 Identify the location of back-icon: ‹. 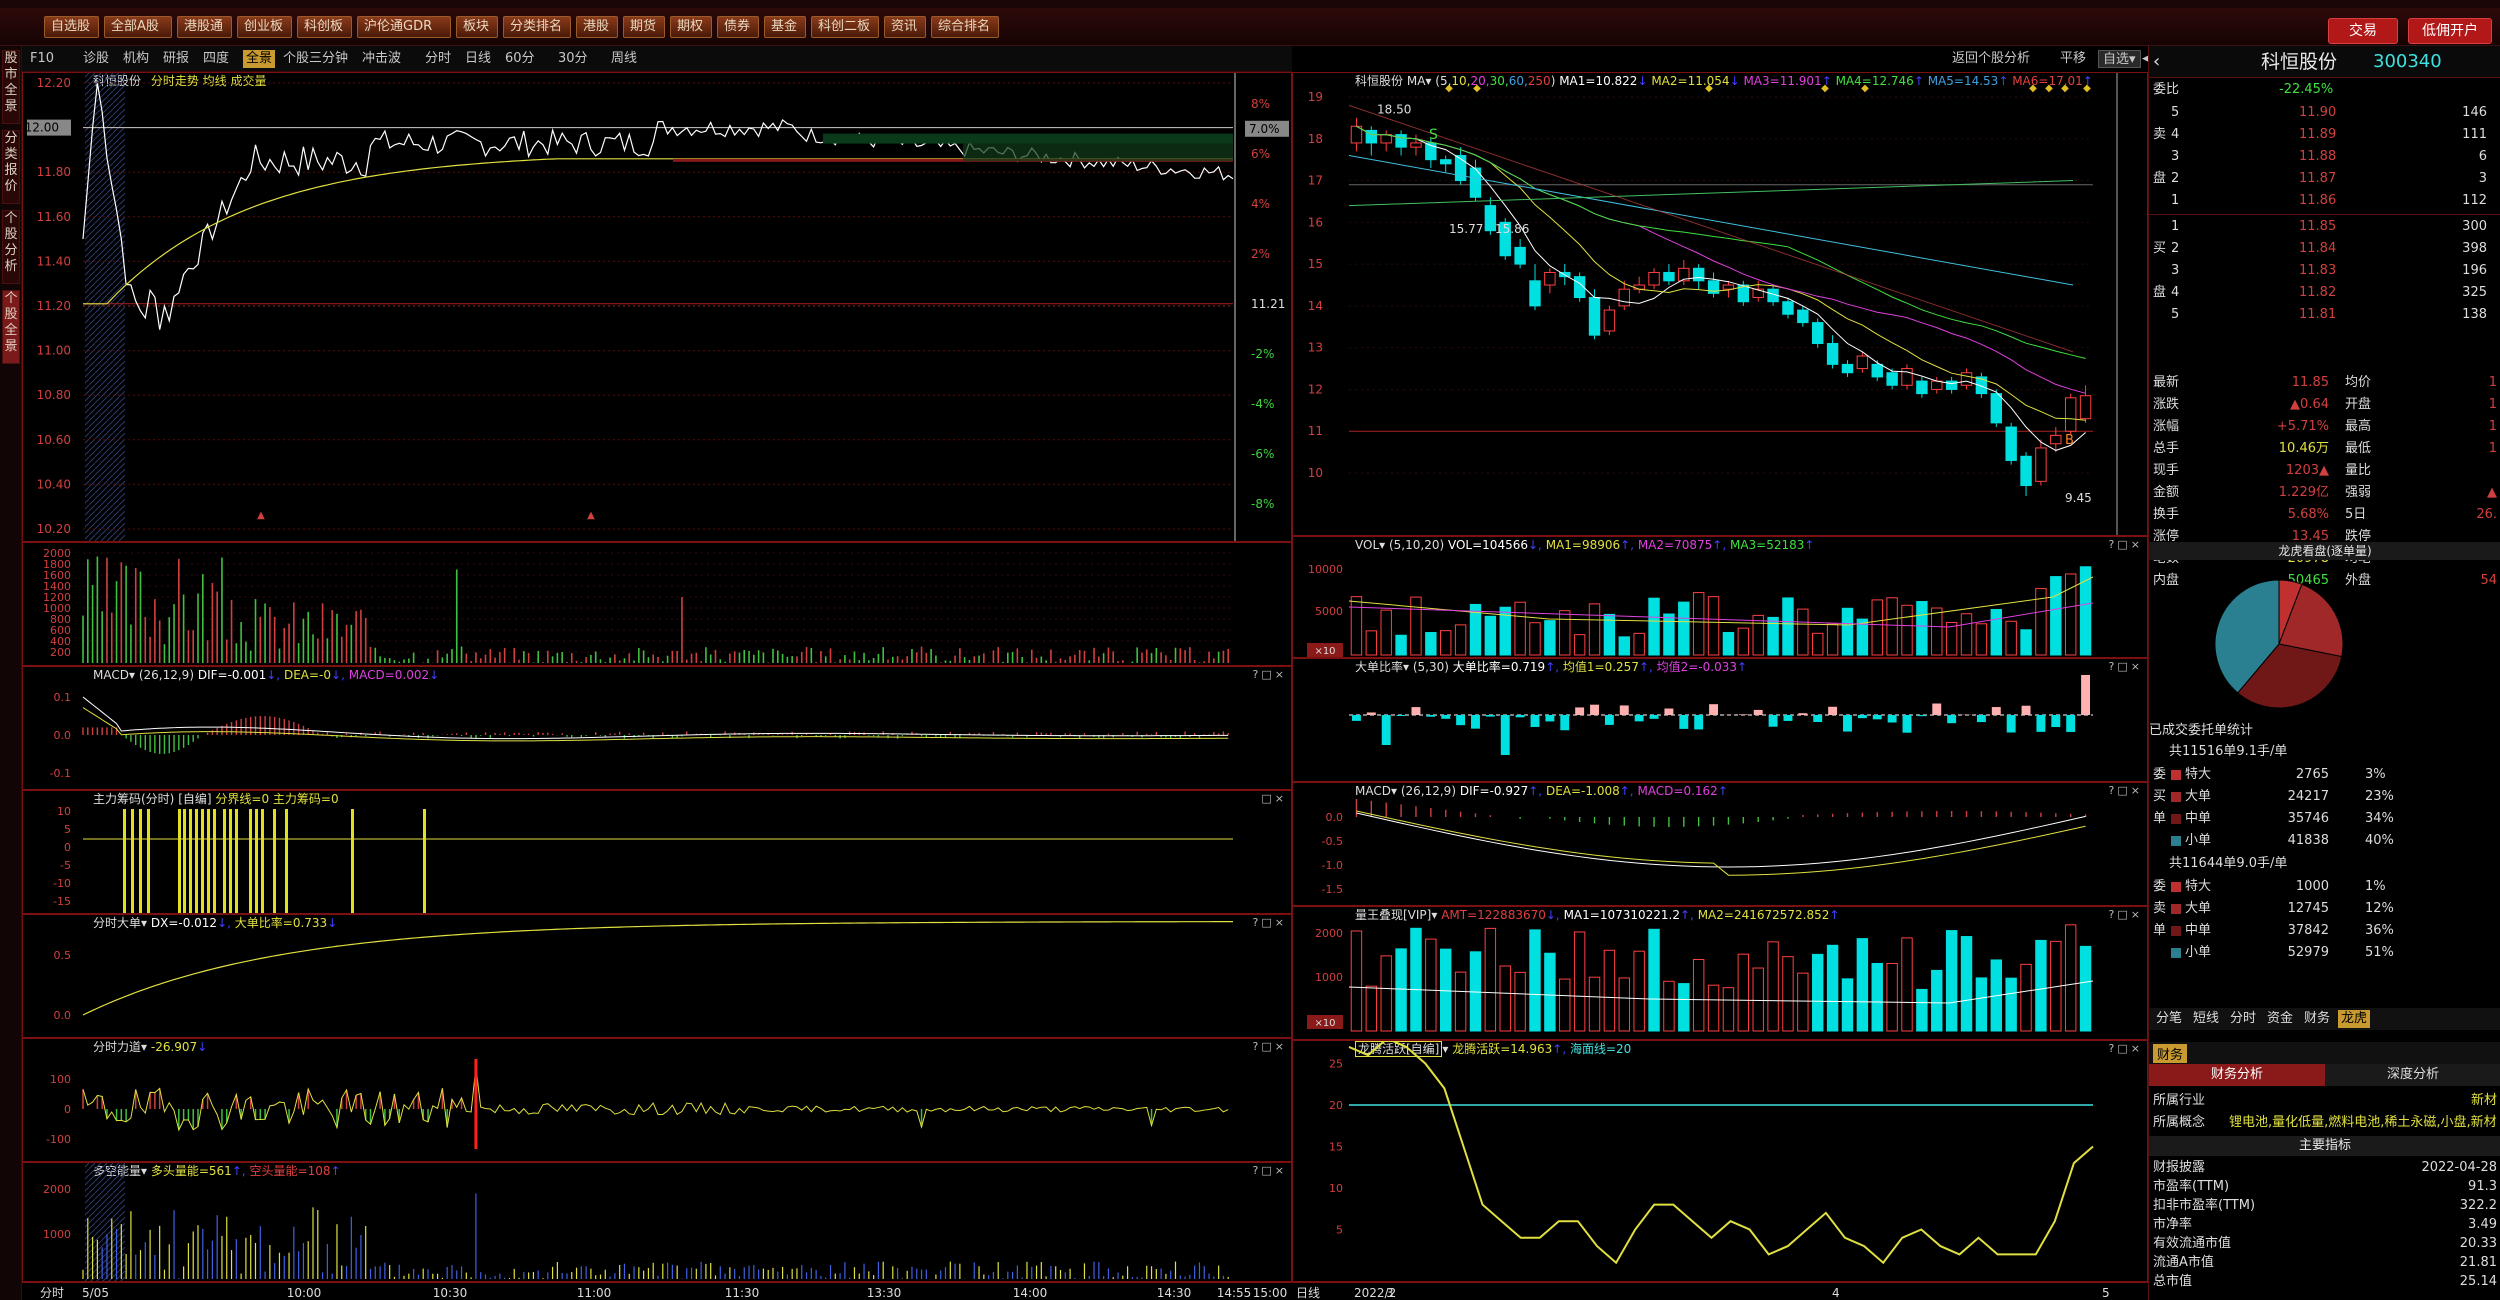
(2156, 62).